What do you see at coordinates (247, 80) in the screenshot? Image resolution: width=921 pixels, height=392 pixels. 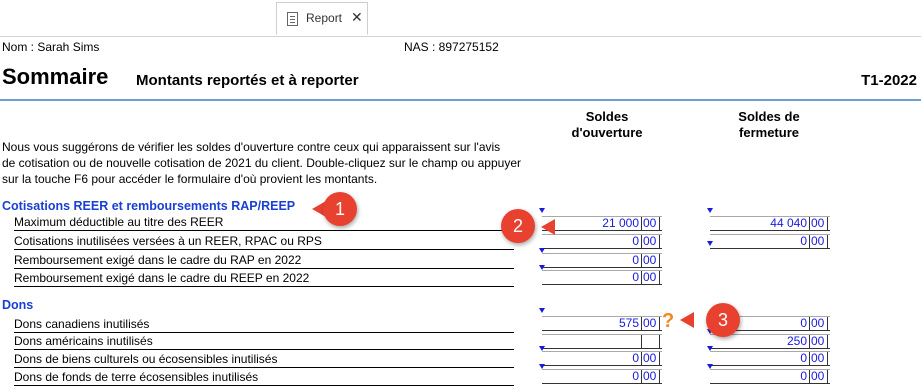 I see `page-subtitle: Montants reportés et à reporter` at bounding box center [247, 80].